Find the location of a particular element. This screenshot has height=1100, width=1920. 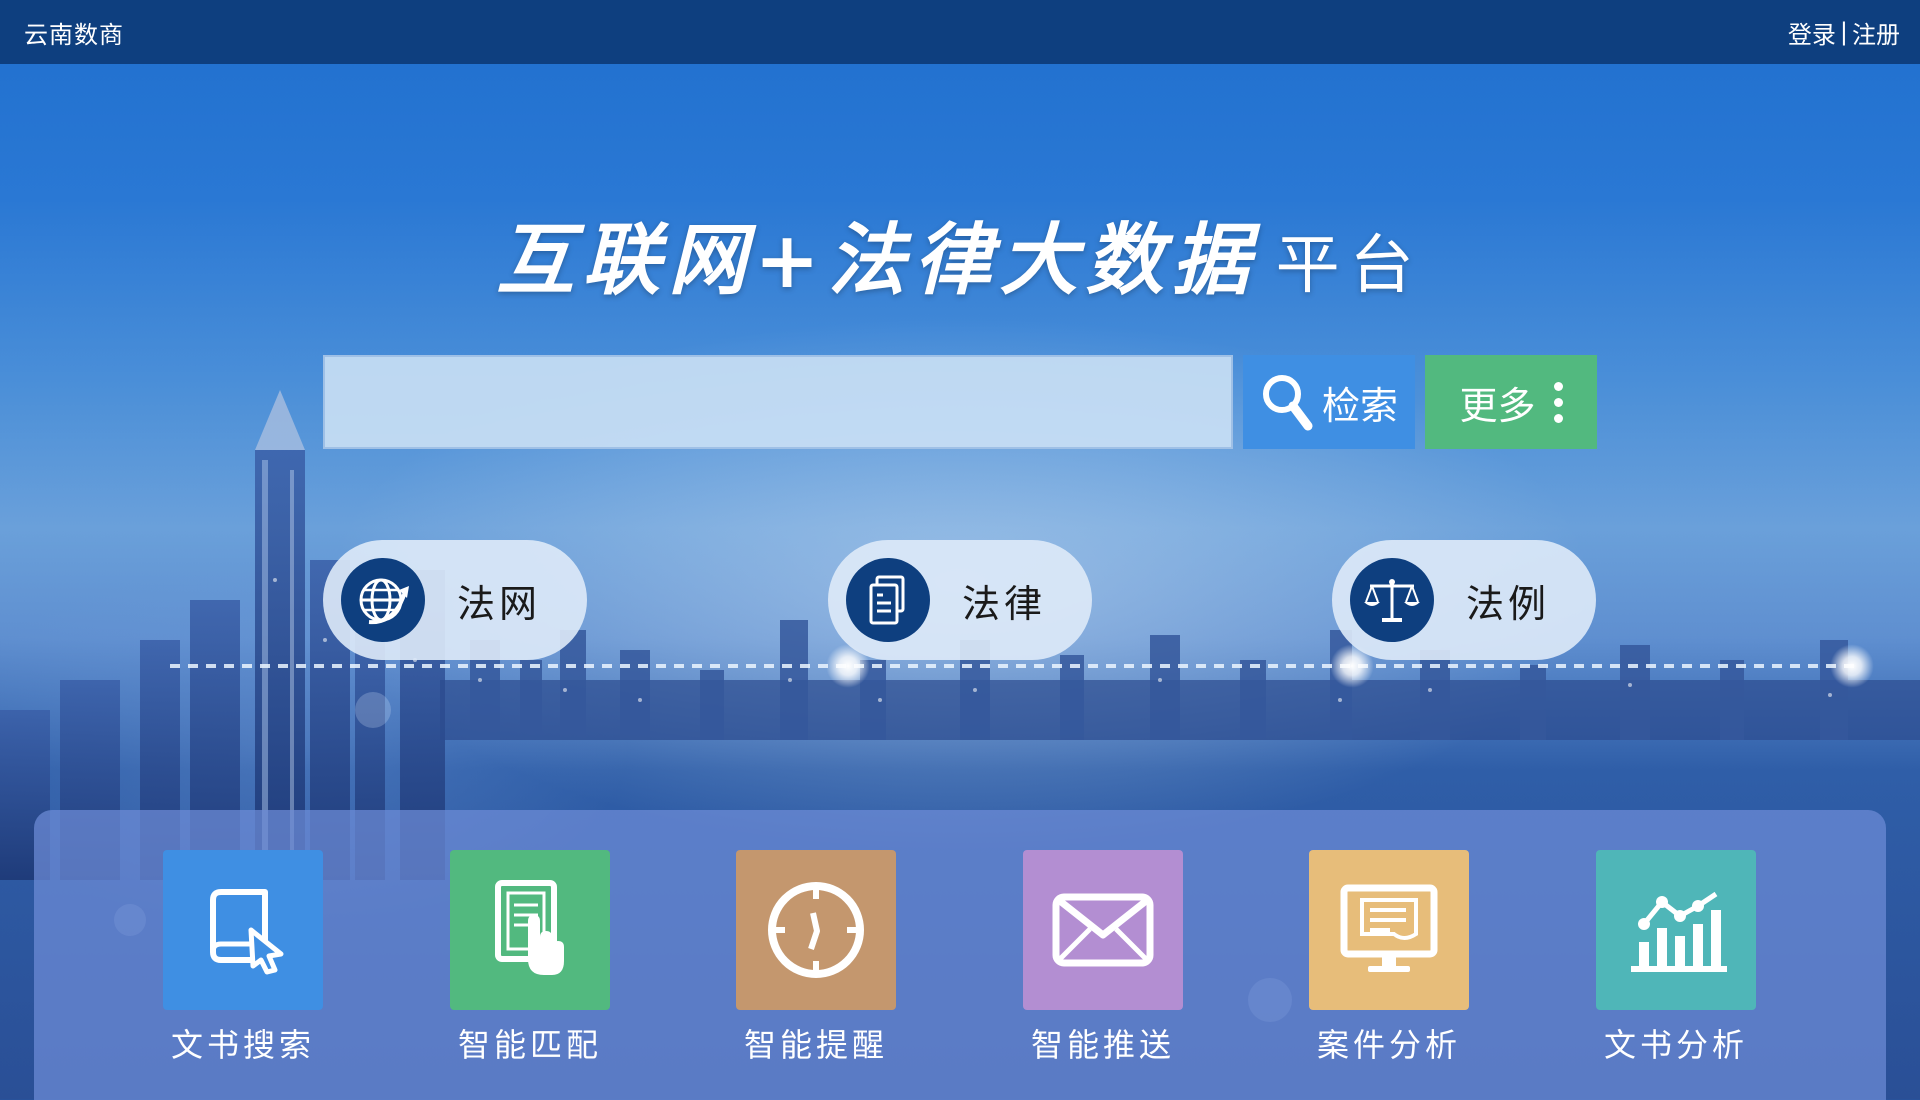

mail-icon is located at coordinates (1103, 930).